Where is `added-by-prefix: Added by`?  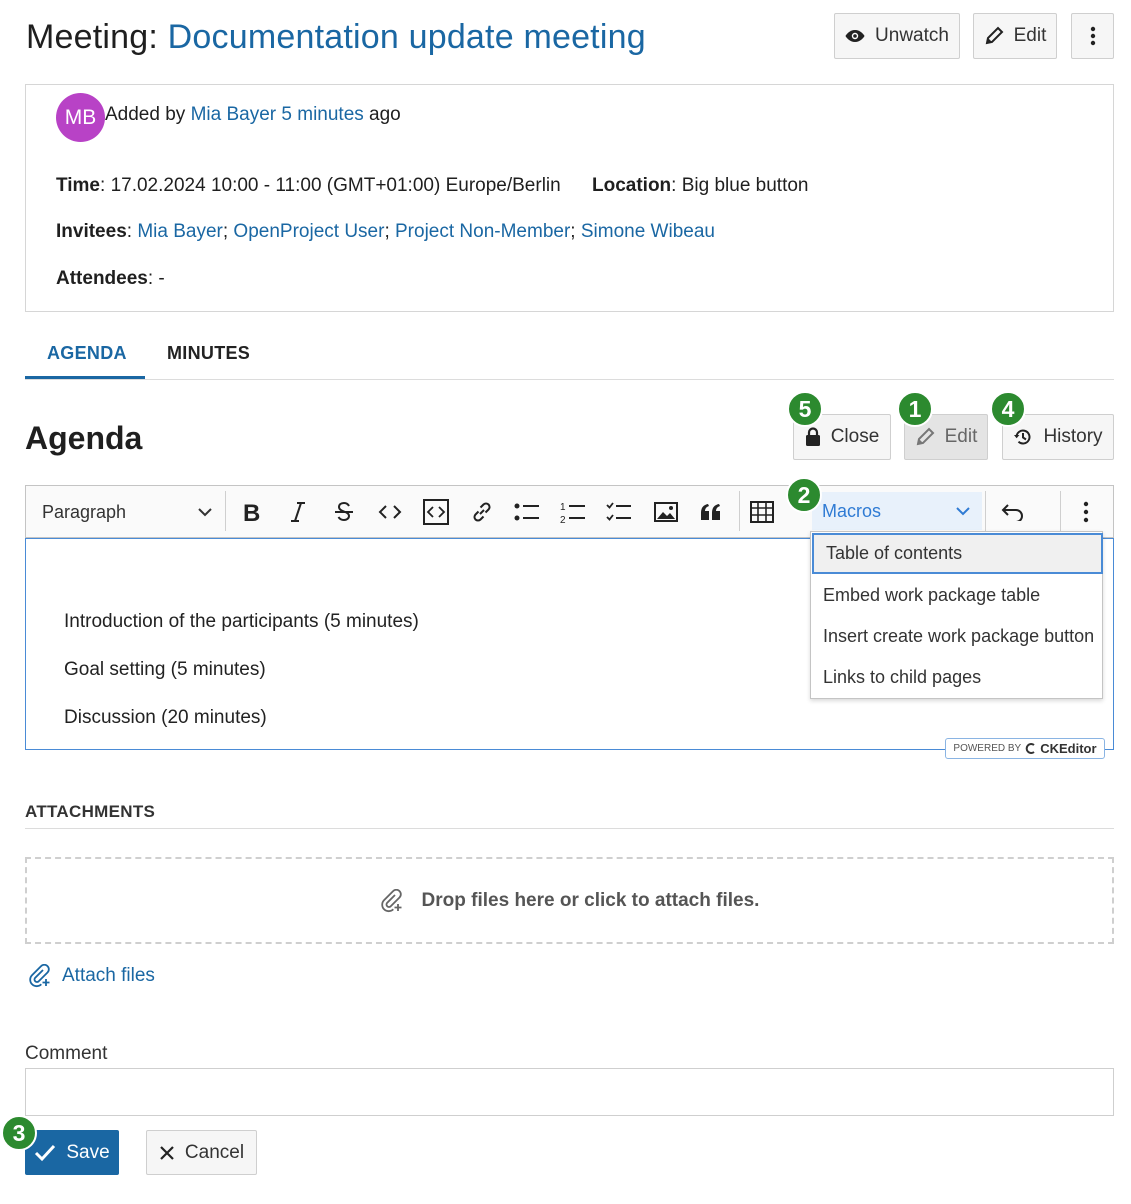 added-by-prefix: Added by is located at coordinates (145, 114).